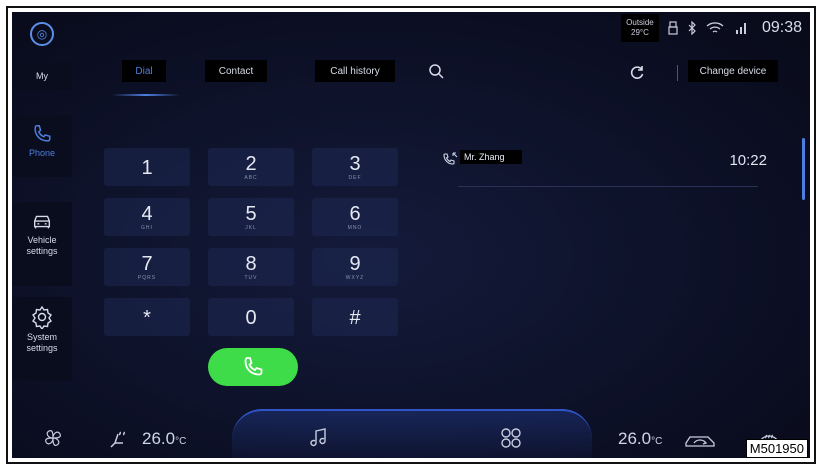 The width and height of the screenshot is (822, 470). Describe the element at coordinates (748, 160) in the screenshot. I see `call-time: 10:22` at that location.